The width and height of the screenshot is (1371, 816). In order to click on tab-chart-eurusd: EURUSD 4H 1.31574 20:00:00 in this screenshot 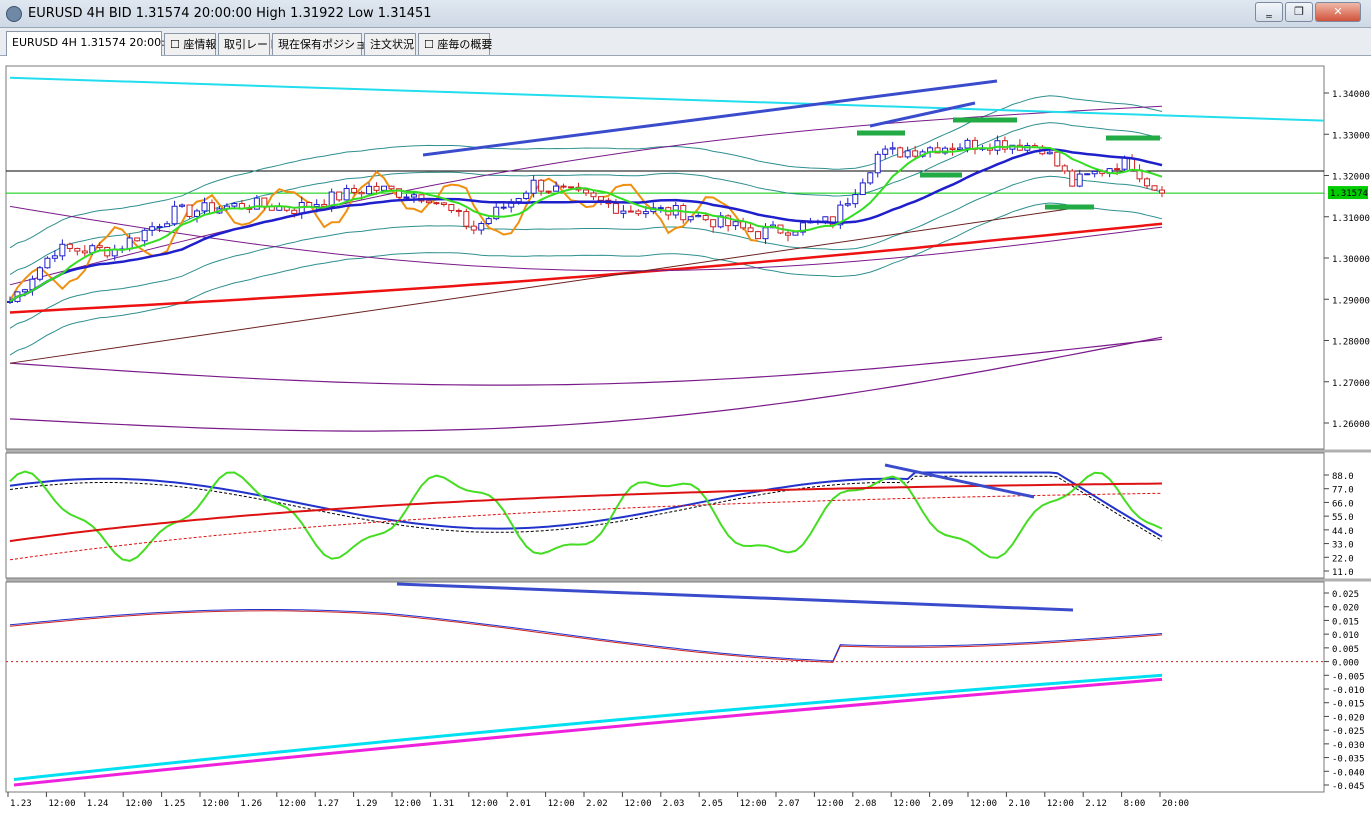, I will do `click(92, 43)`.